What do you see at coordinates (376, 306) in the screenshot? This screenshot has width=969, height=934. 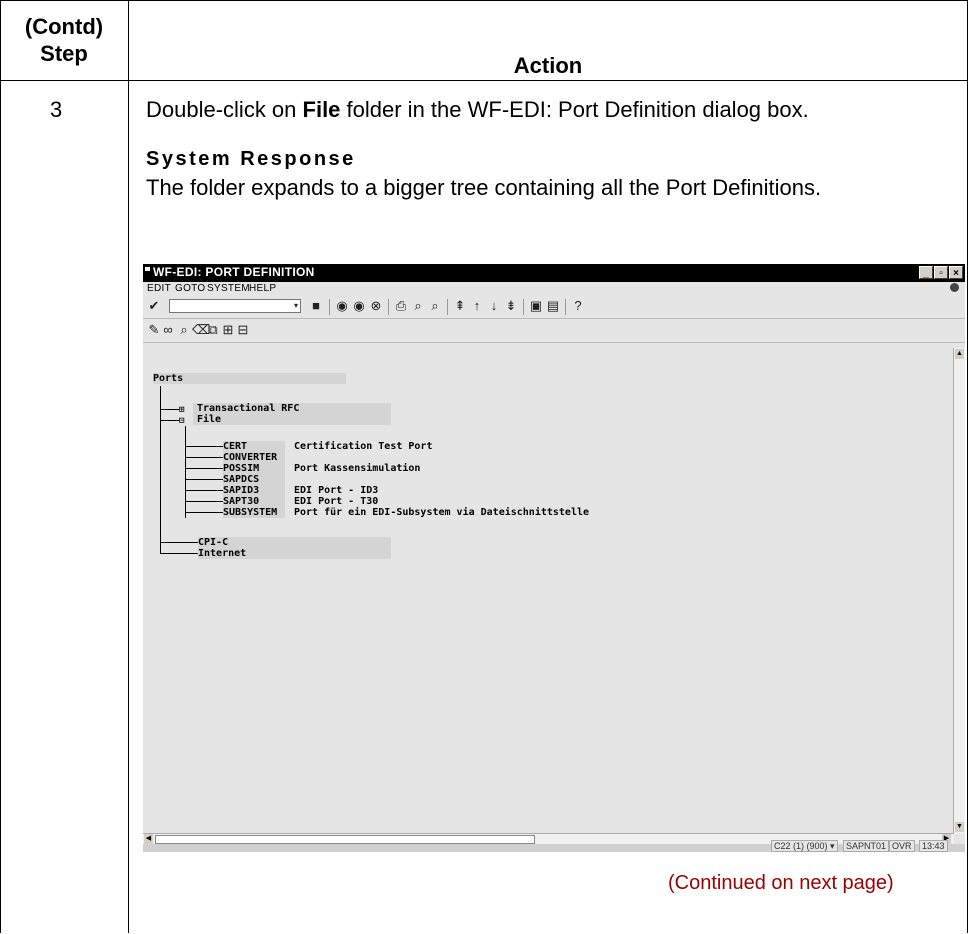 I see `cancel-icon: ⊗` at bounding box center [376, 306].